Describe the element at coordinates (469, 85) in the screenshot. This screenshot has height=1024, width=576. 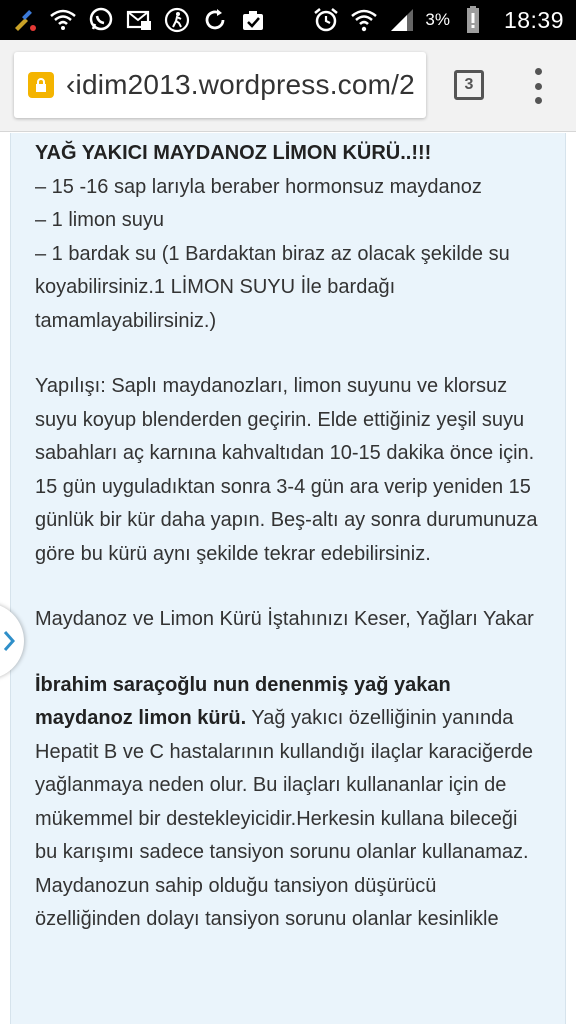
I see `tab-switcher-button: 3` at that location.